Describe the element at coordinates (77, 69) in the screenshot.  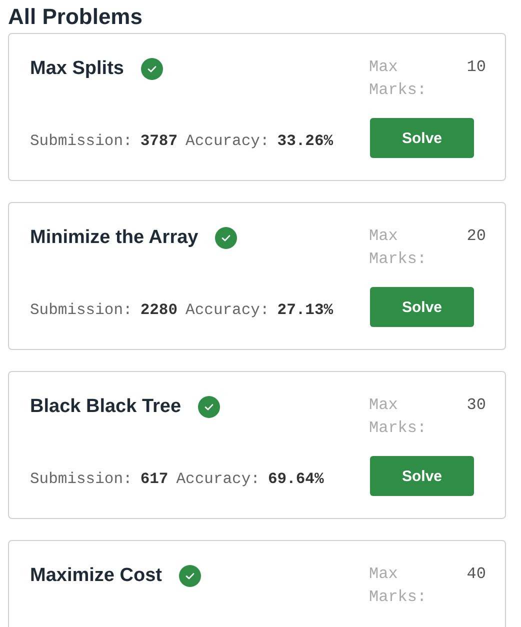
I see `problem-title: Max Splits` at that location.